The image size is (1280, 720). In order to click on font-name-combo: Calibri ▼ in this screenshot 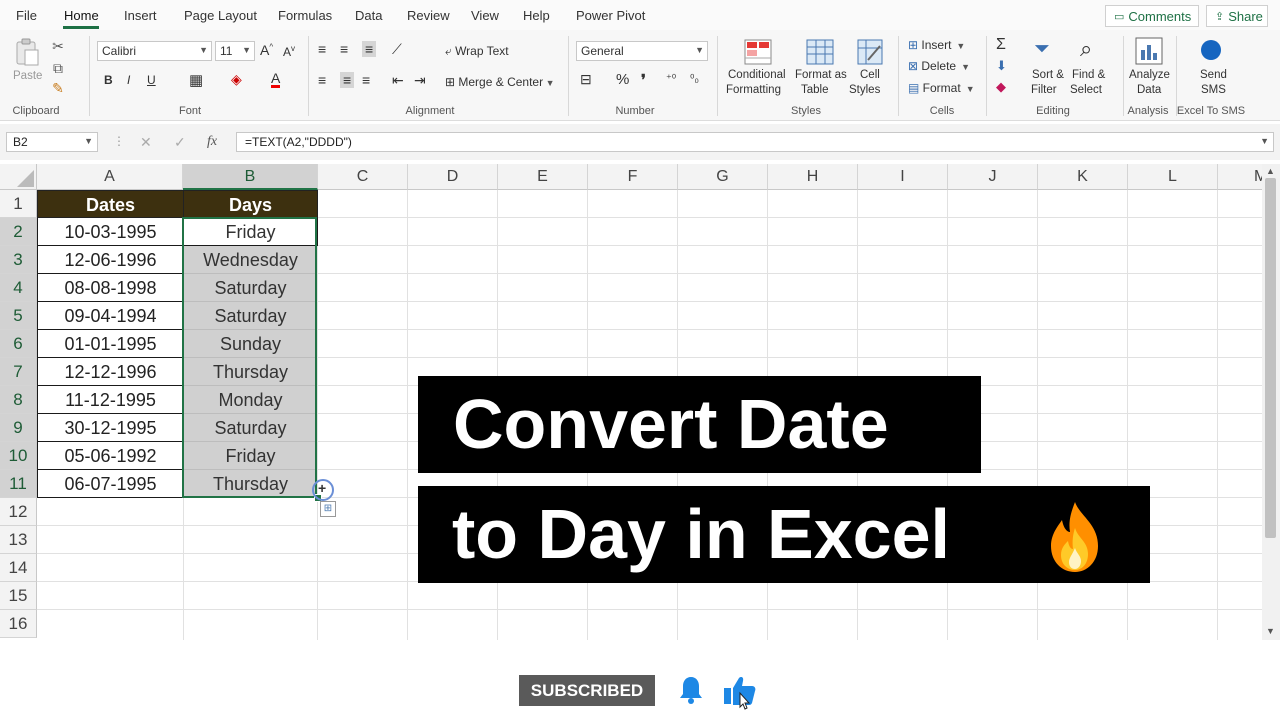, I will do `click(154, 51)`.